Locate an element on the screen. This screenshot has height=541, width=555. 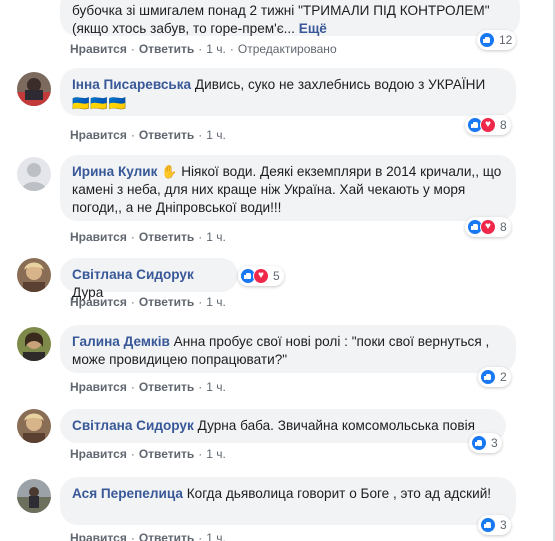
reaction-summary: 2 is located at coordinates (494, 377).